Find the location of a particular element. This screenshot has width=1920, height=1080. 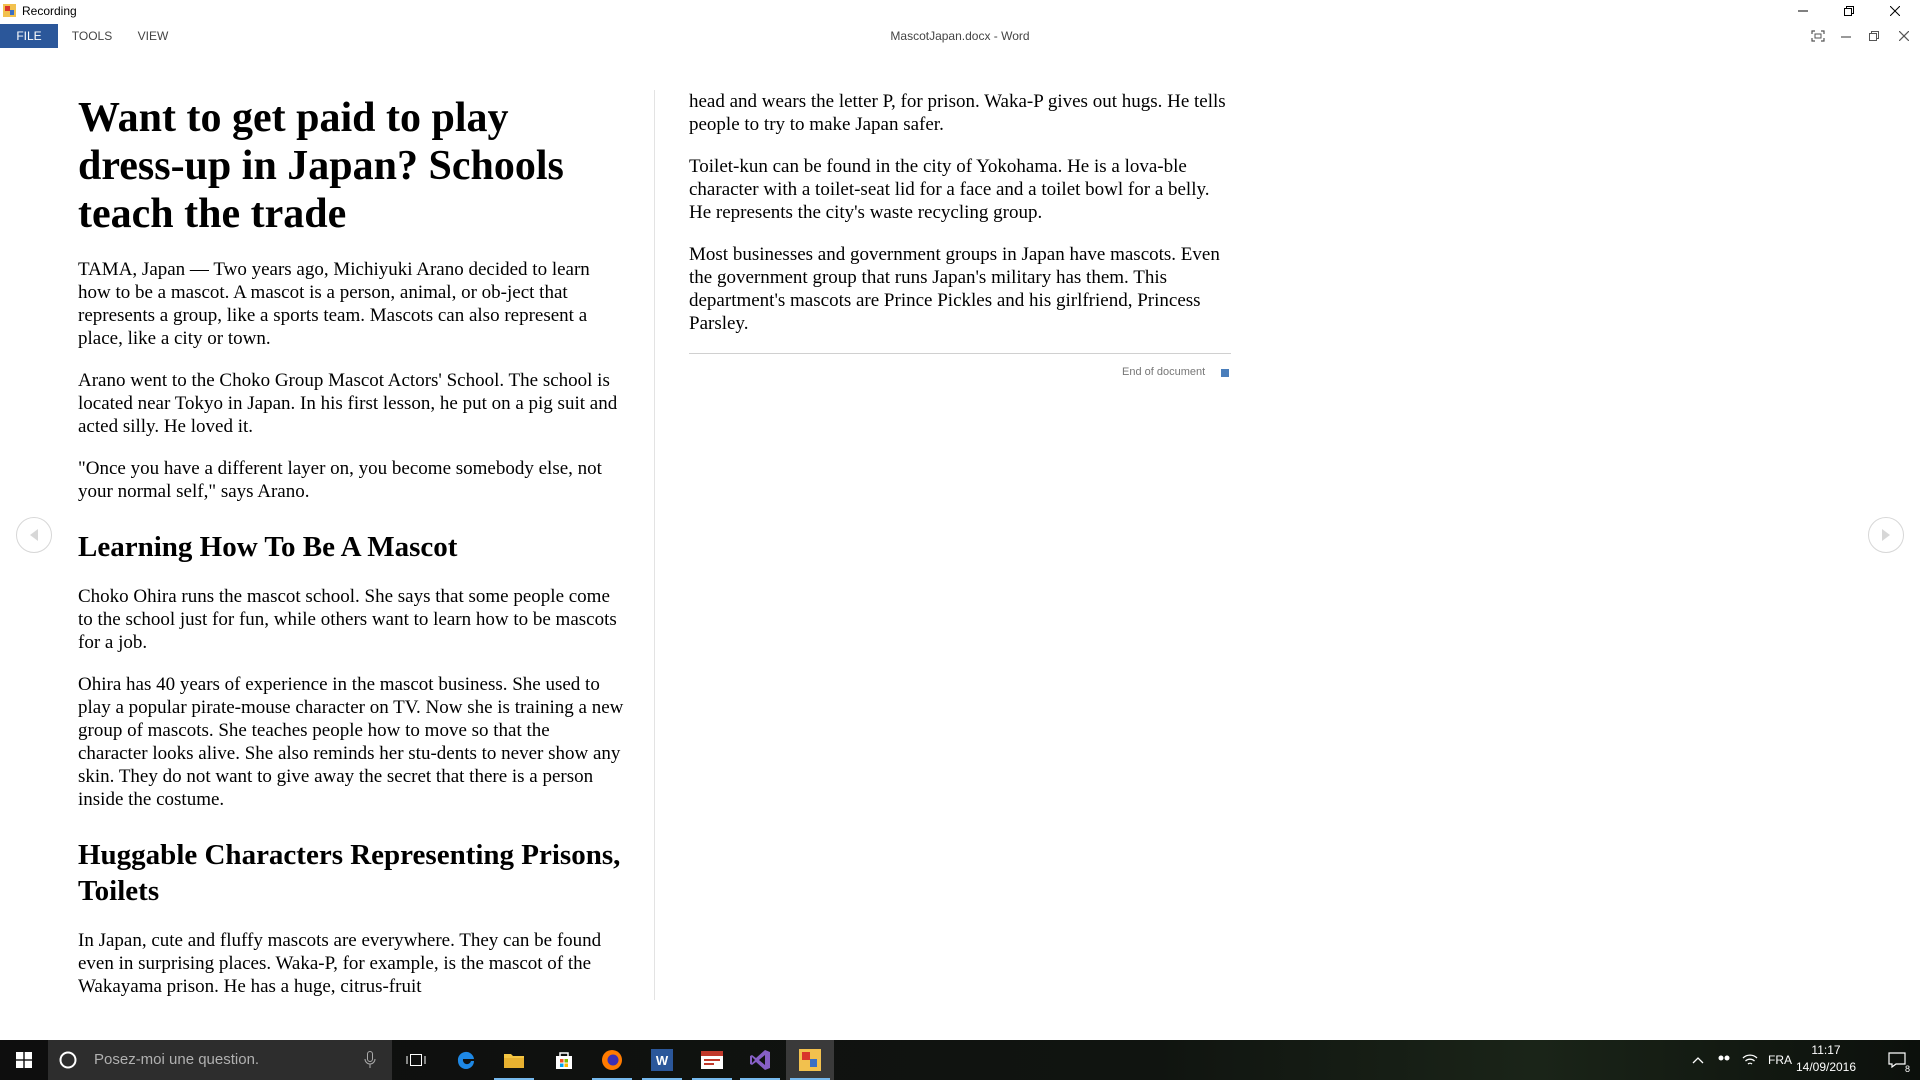

visual-studio-icon is located at coordinates (760, 1060).